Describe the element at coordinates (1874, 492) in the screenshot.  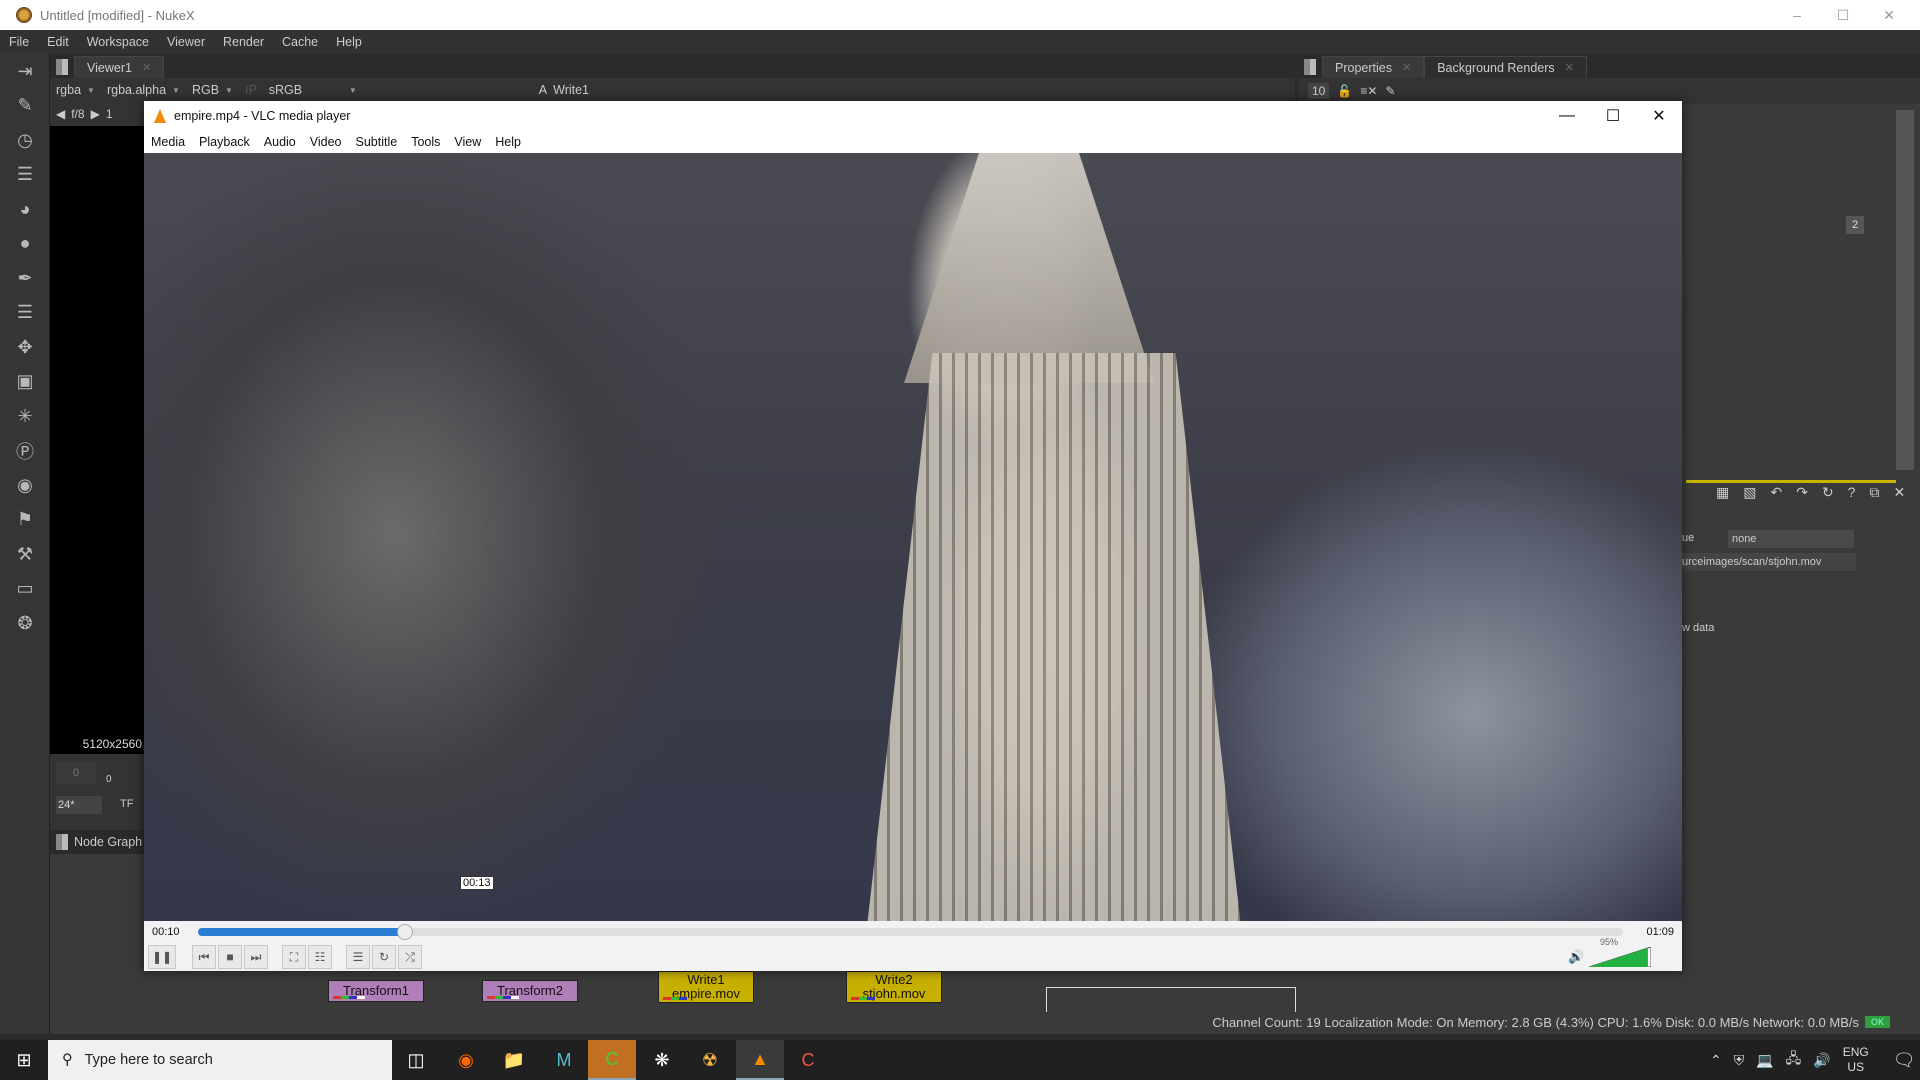
I see `float-icon: ⧉` at that location.